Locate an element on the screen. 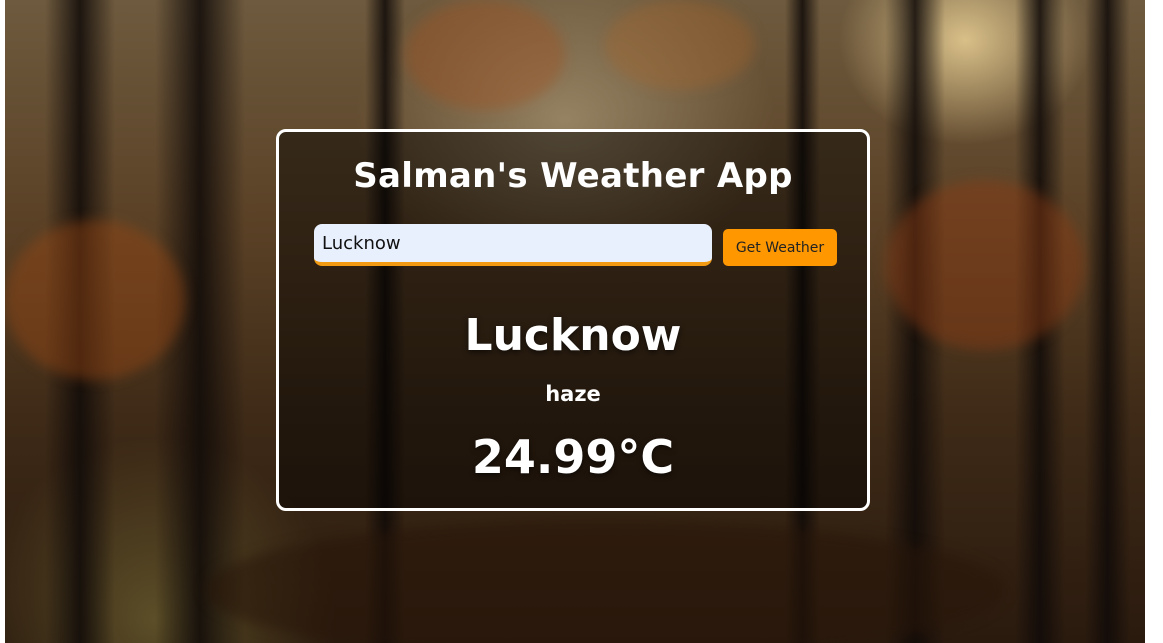 The width and height of the screenshot is (1163, 643). get-weather-button: Get Weather is located at coordinates (780, 247).